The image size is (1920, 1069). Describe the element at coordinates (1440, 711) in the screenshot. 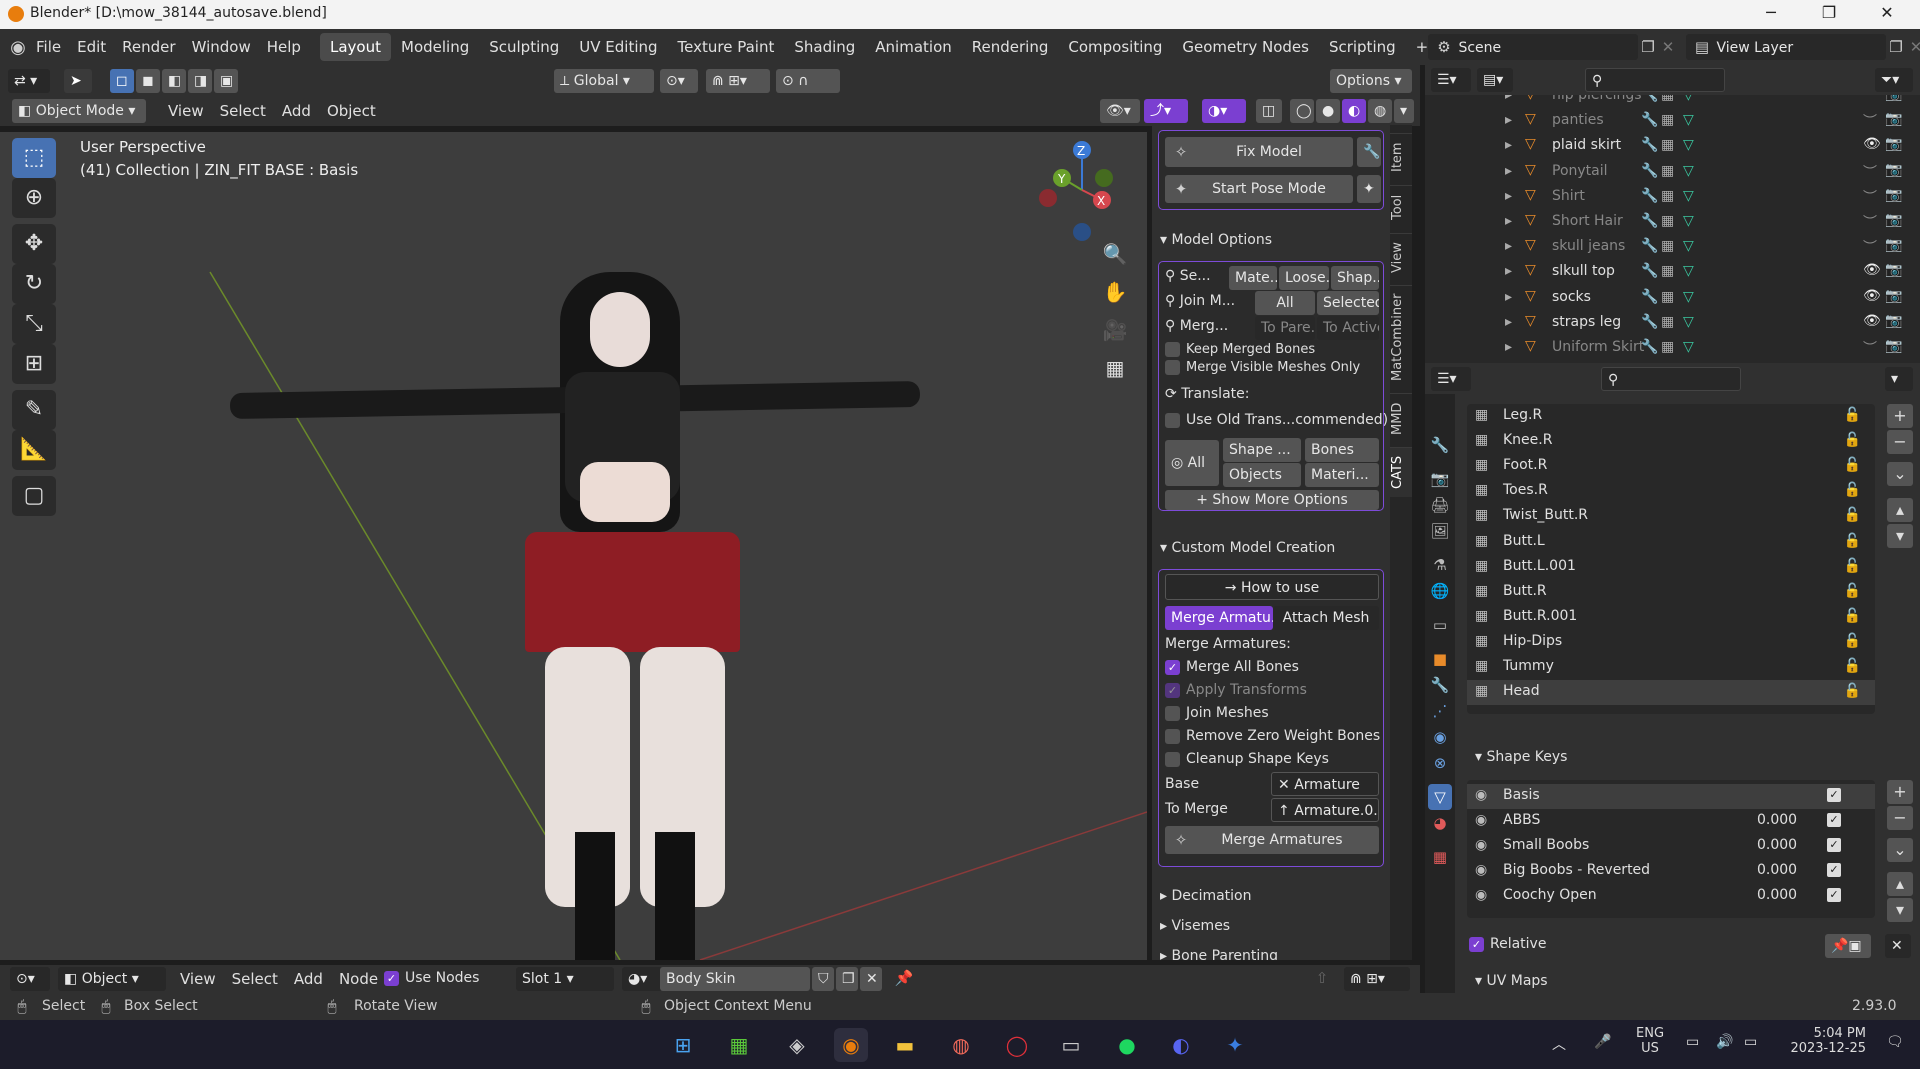

I see `particles-properties-icon: ⋰` at that location.